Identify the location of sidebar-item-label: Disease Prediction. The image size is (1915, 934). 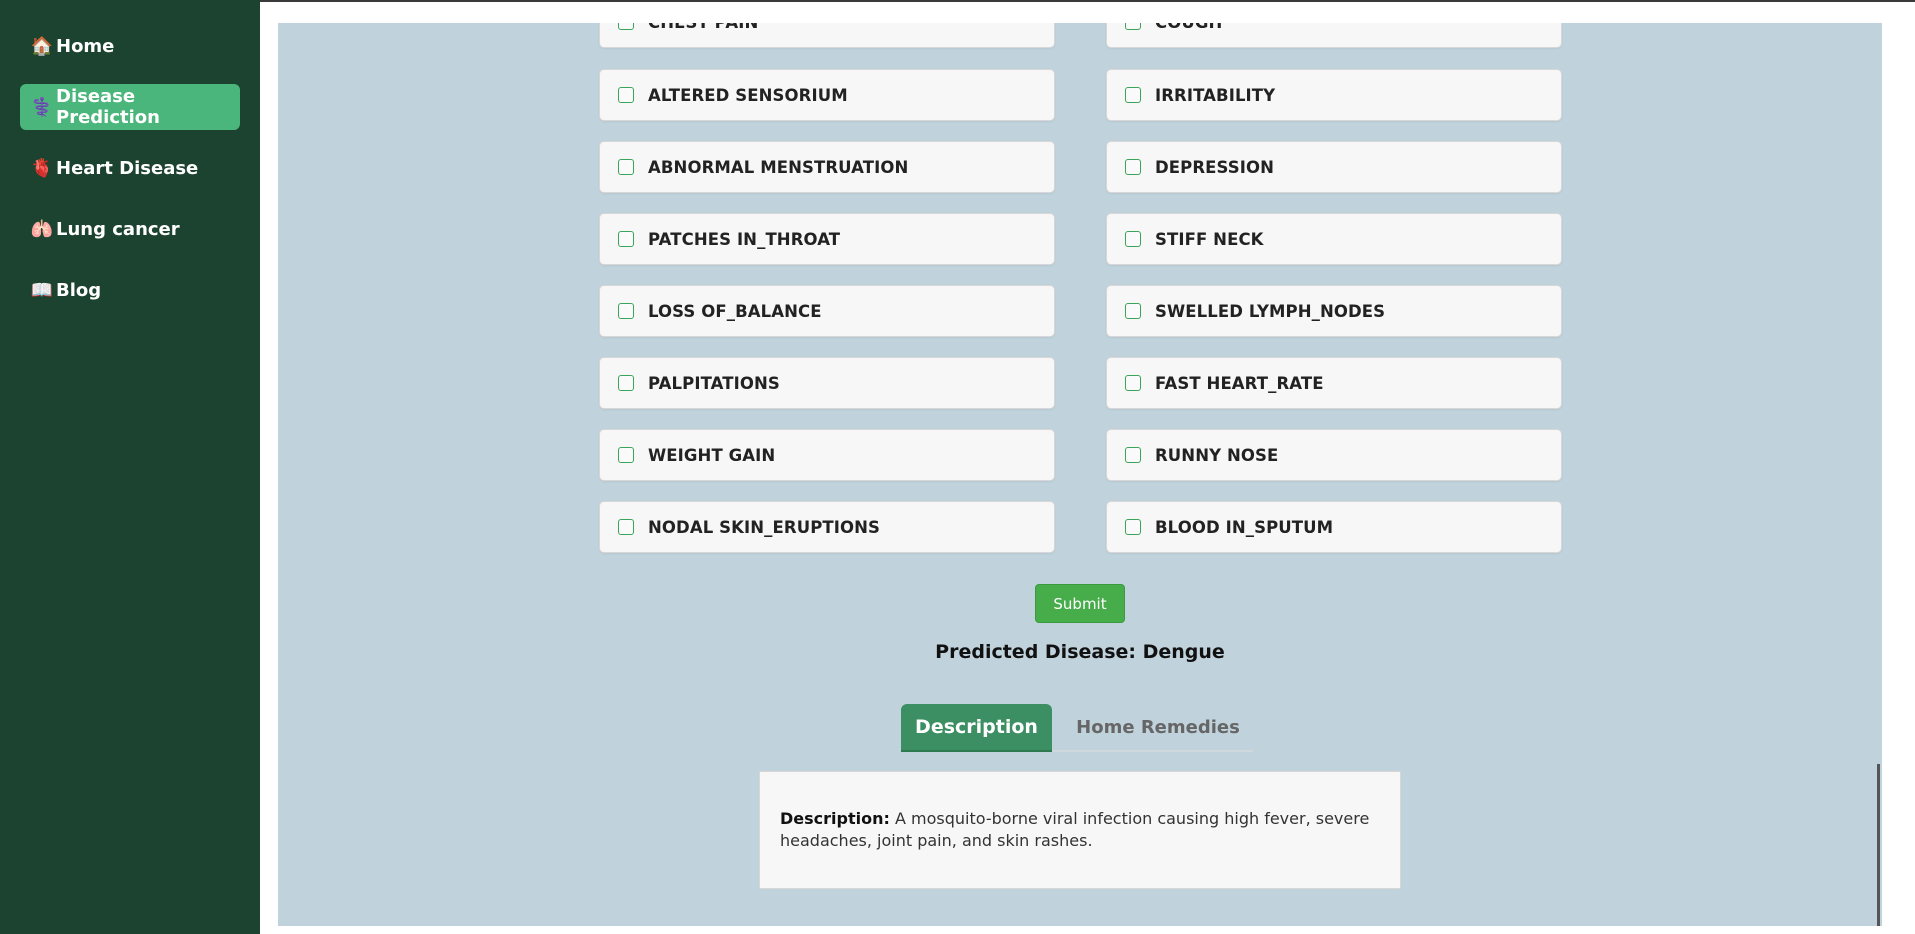
(108, 107).